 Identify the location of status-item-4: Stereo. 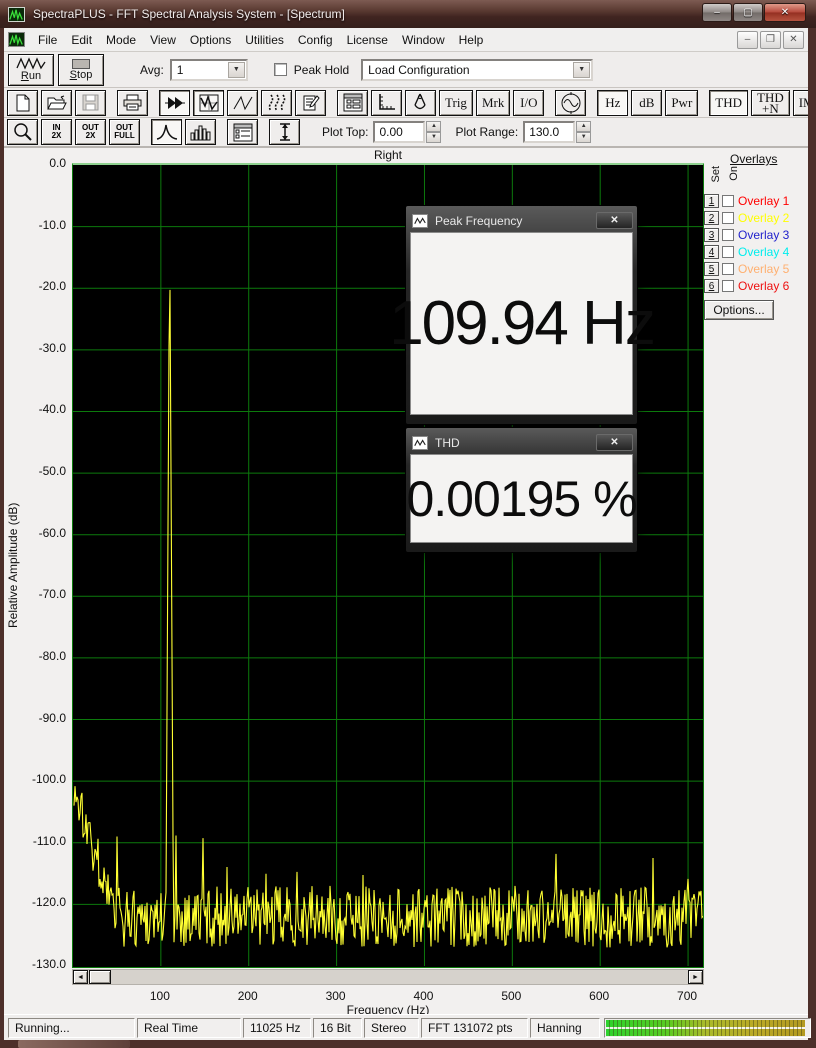
(391, 1027).